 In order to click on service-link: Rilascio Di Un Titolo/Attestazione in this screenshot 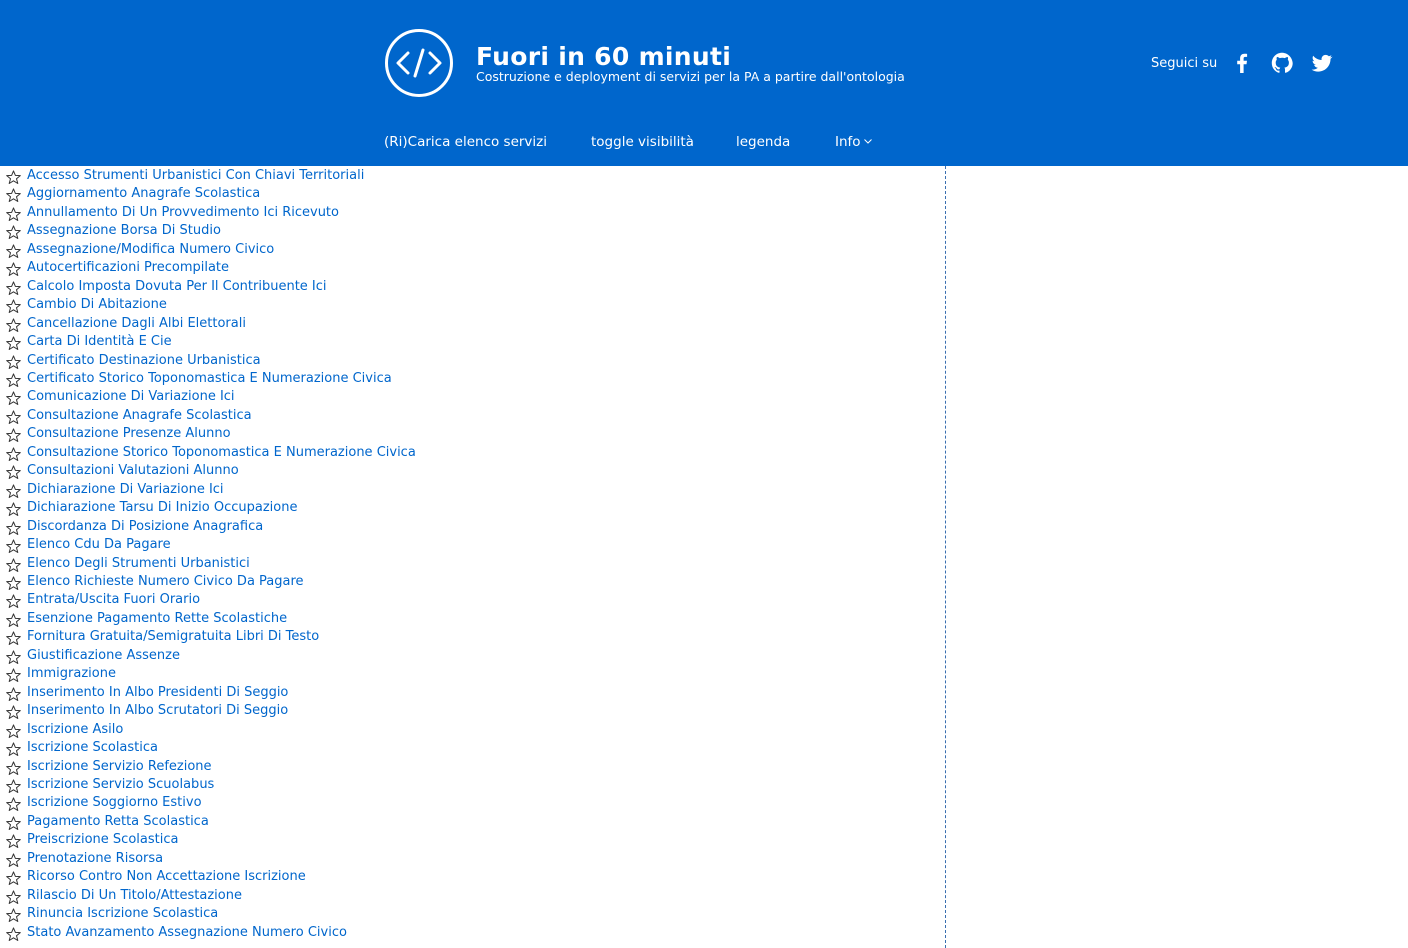, I will do `click(134, 896)`.